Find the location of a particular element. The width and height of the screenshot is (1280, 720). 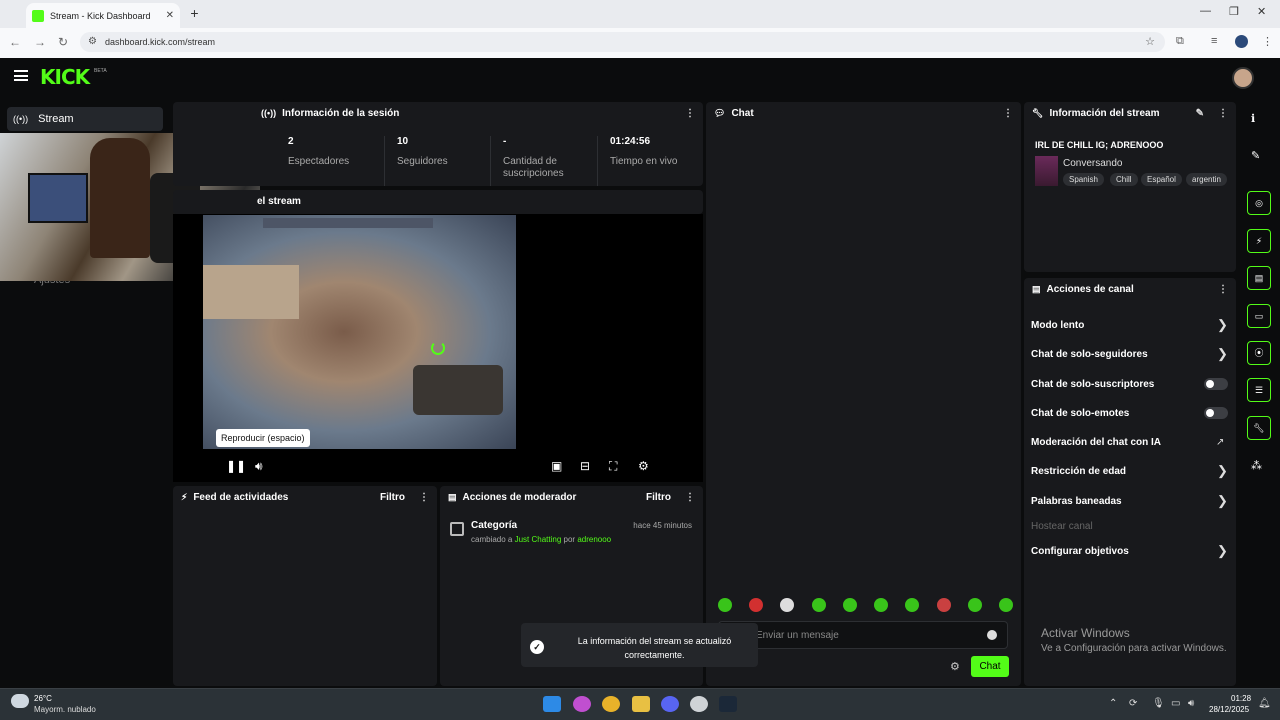

hamburger-menu-icon is located at coordinates (21, 75).